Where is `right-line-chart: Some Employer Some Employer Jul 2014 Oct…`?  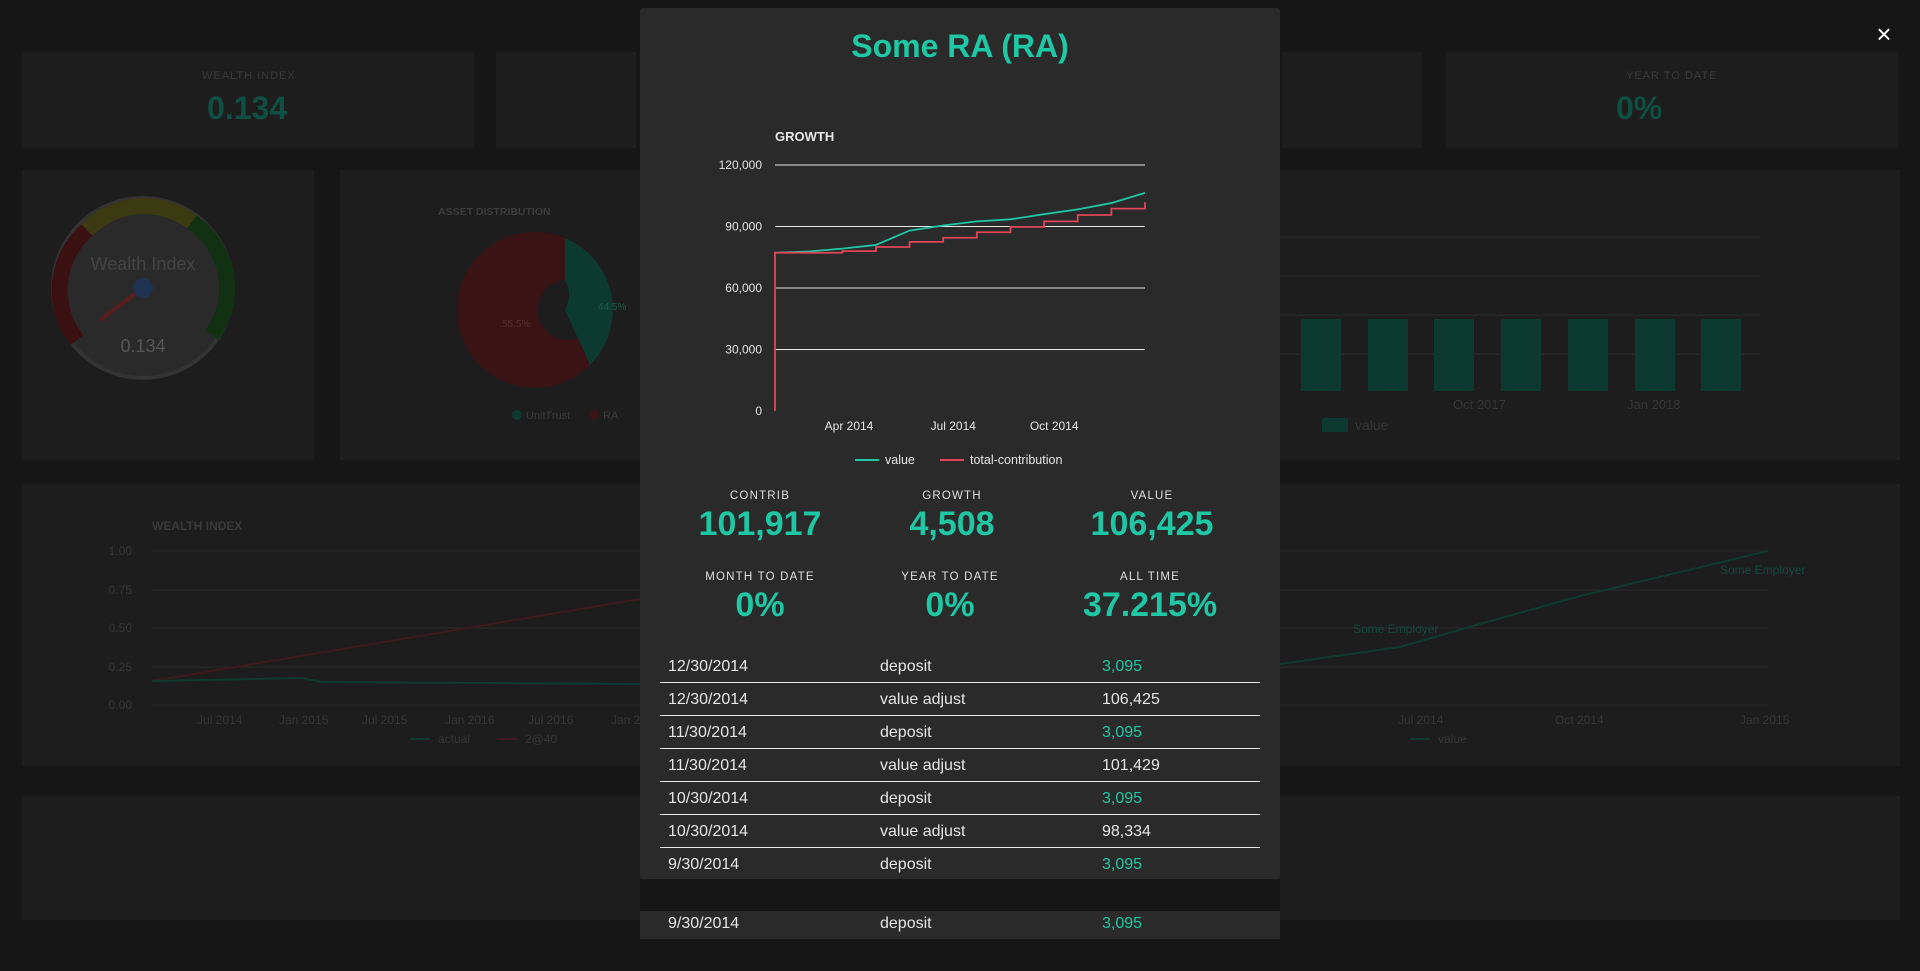 right-line-chart: Some Employer Some Employer Jul 2014 Oct… is located at coordinates (1542, 648).